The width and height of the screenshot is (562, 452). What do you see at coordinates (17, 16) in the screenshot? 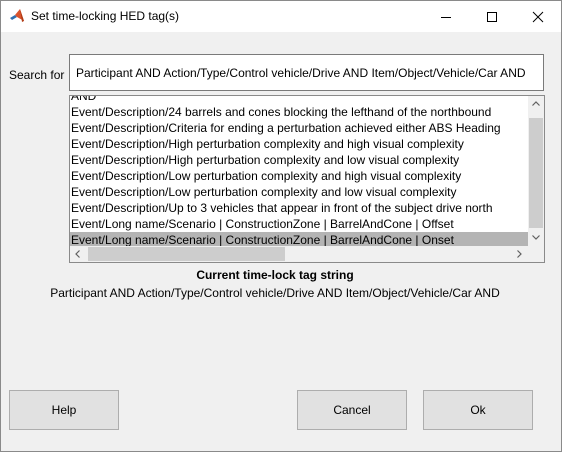
I see `matlab-icon` at bounding box center [17, 16].